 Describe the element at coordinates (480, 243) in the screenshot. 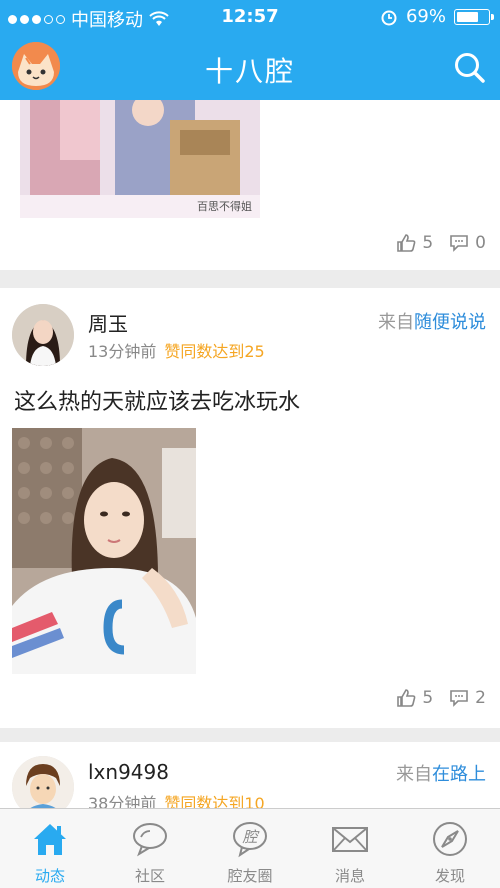

I see `comment-count: 0` at that location.